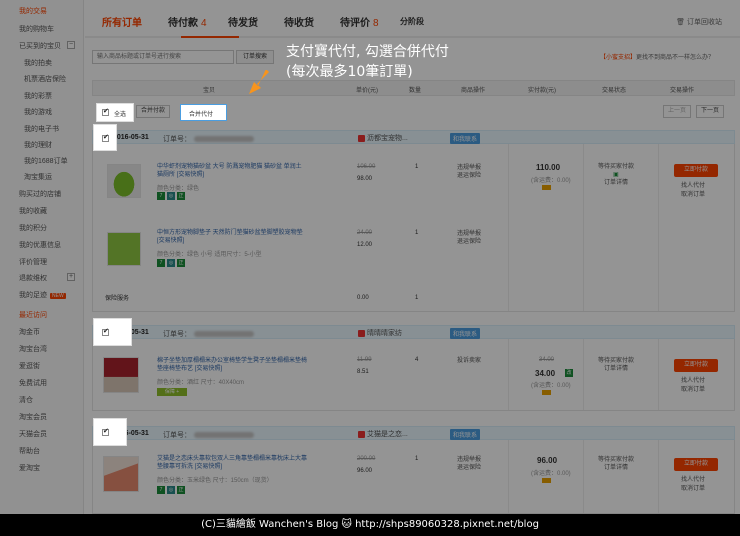 The image size is (740, 536). Describe the element at coordinates (41, 129) in the screenshot. I see `sidebar-item-ebooks: 我的电子书` at that location.